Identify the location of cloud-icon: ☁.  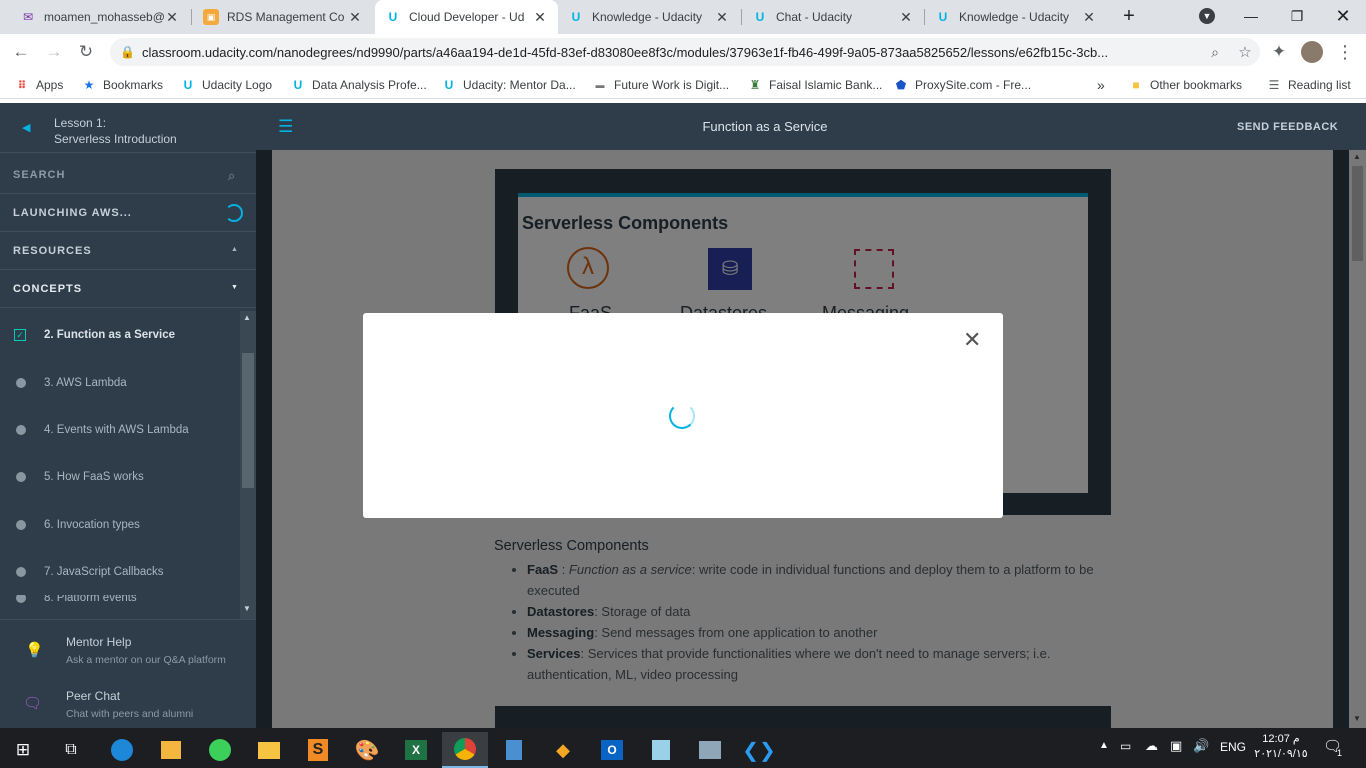
(1151, 746).